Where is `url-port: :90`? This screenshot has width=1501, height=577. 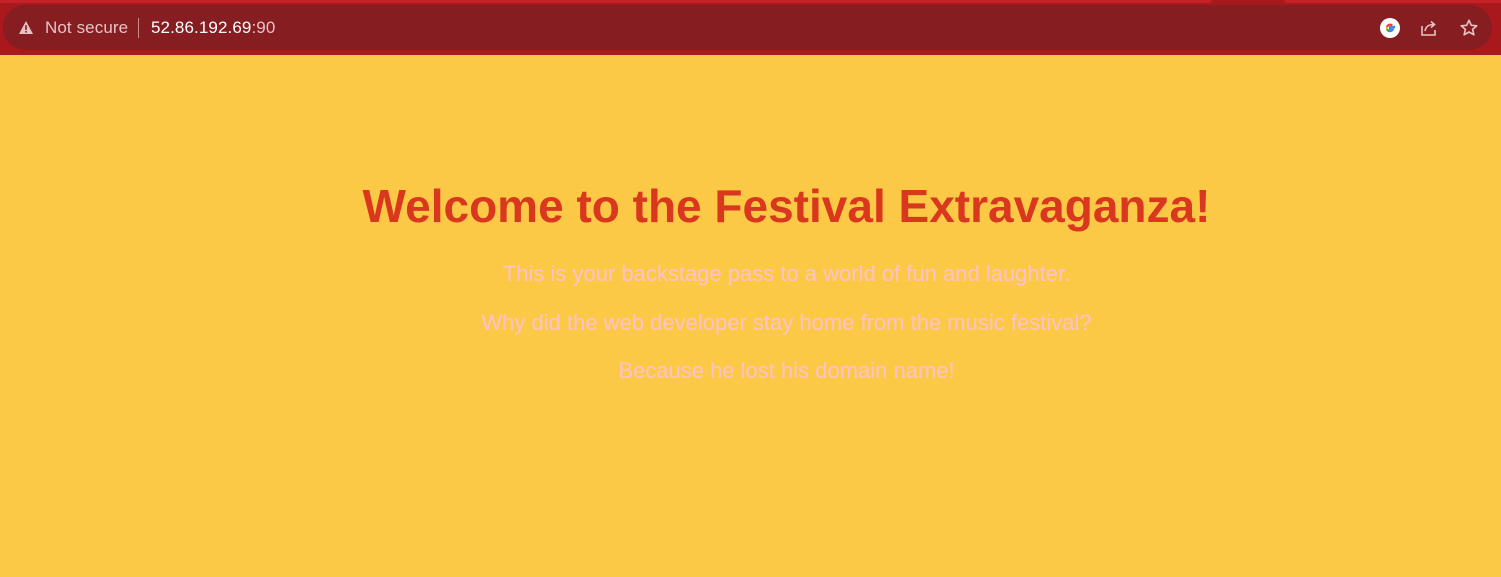 url-port: :90 is located at coordinates (263, 27).